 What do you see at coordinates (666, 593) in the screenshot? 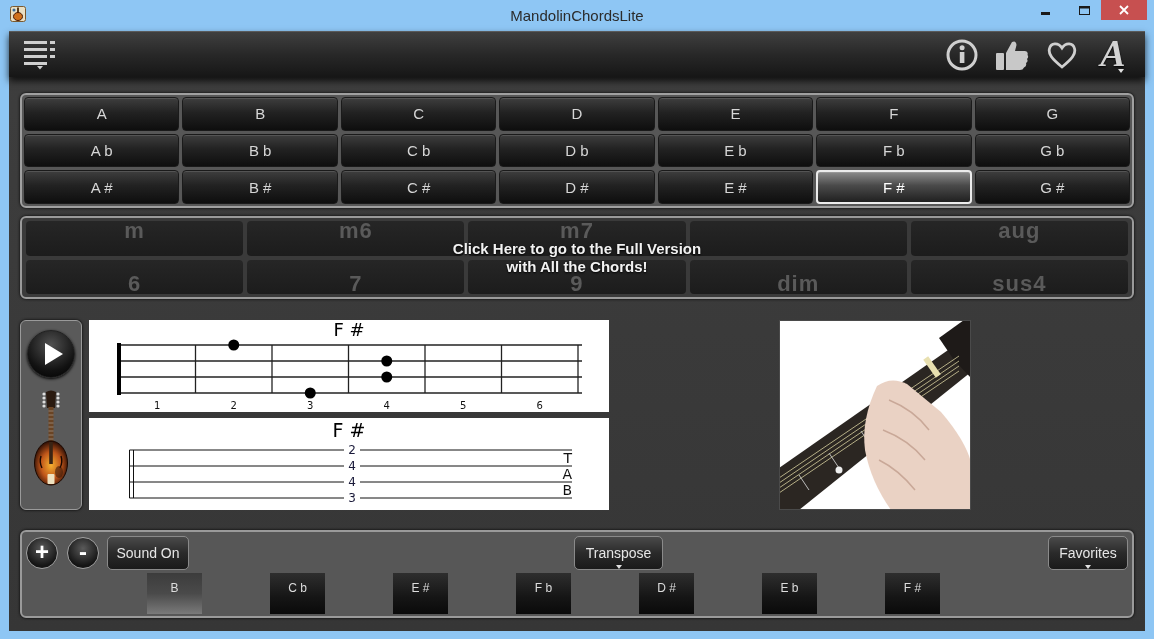
I see `history-chord-button: D #` at bounding box center [666, 593].